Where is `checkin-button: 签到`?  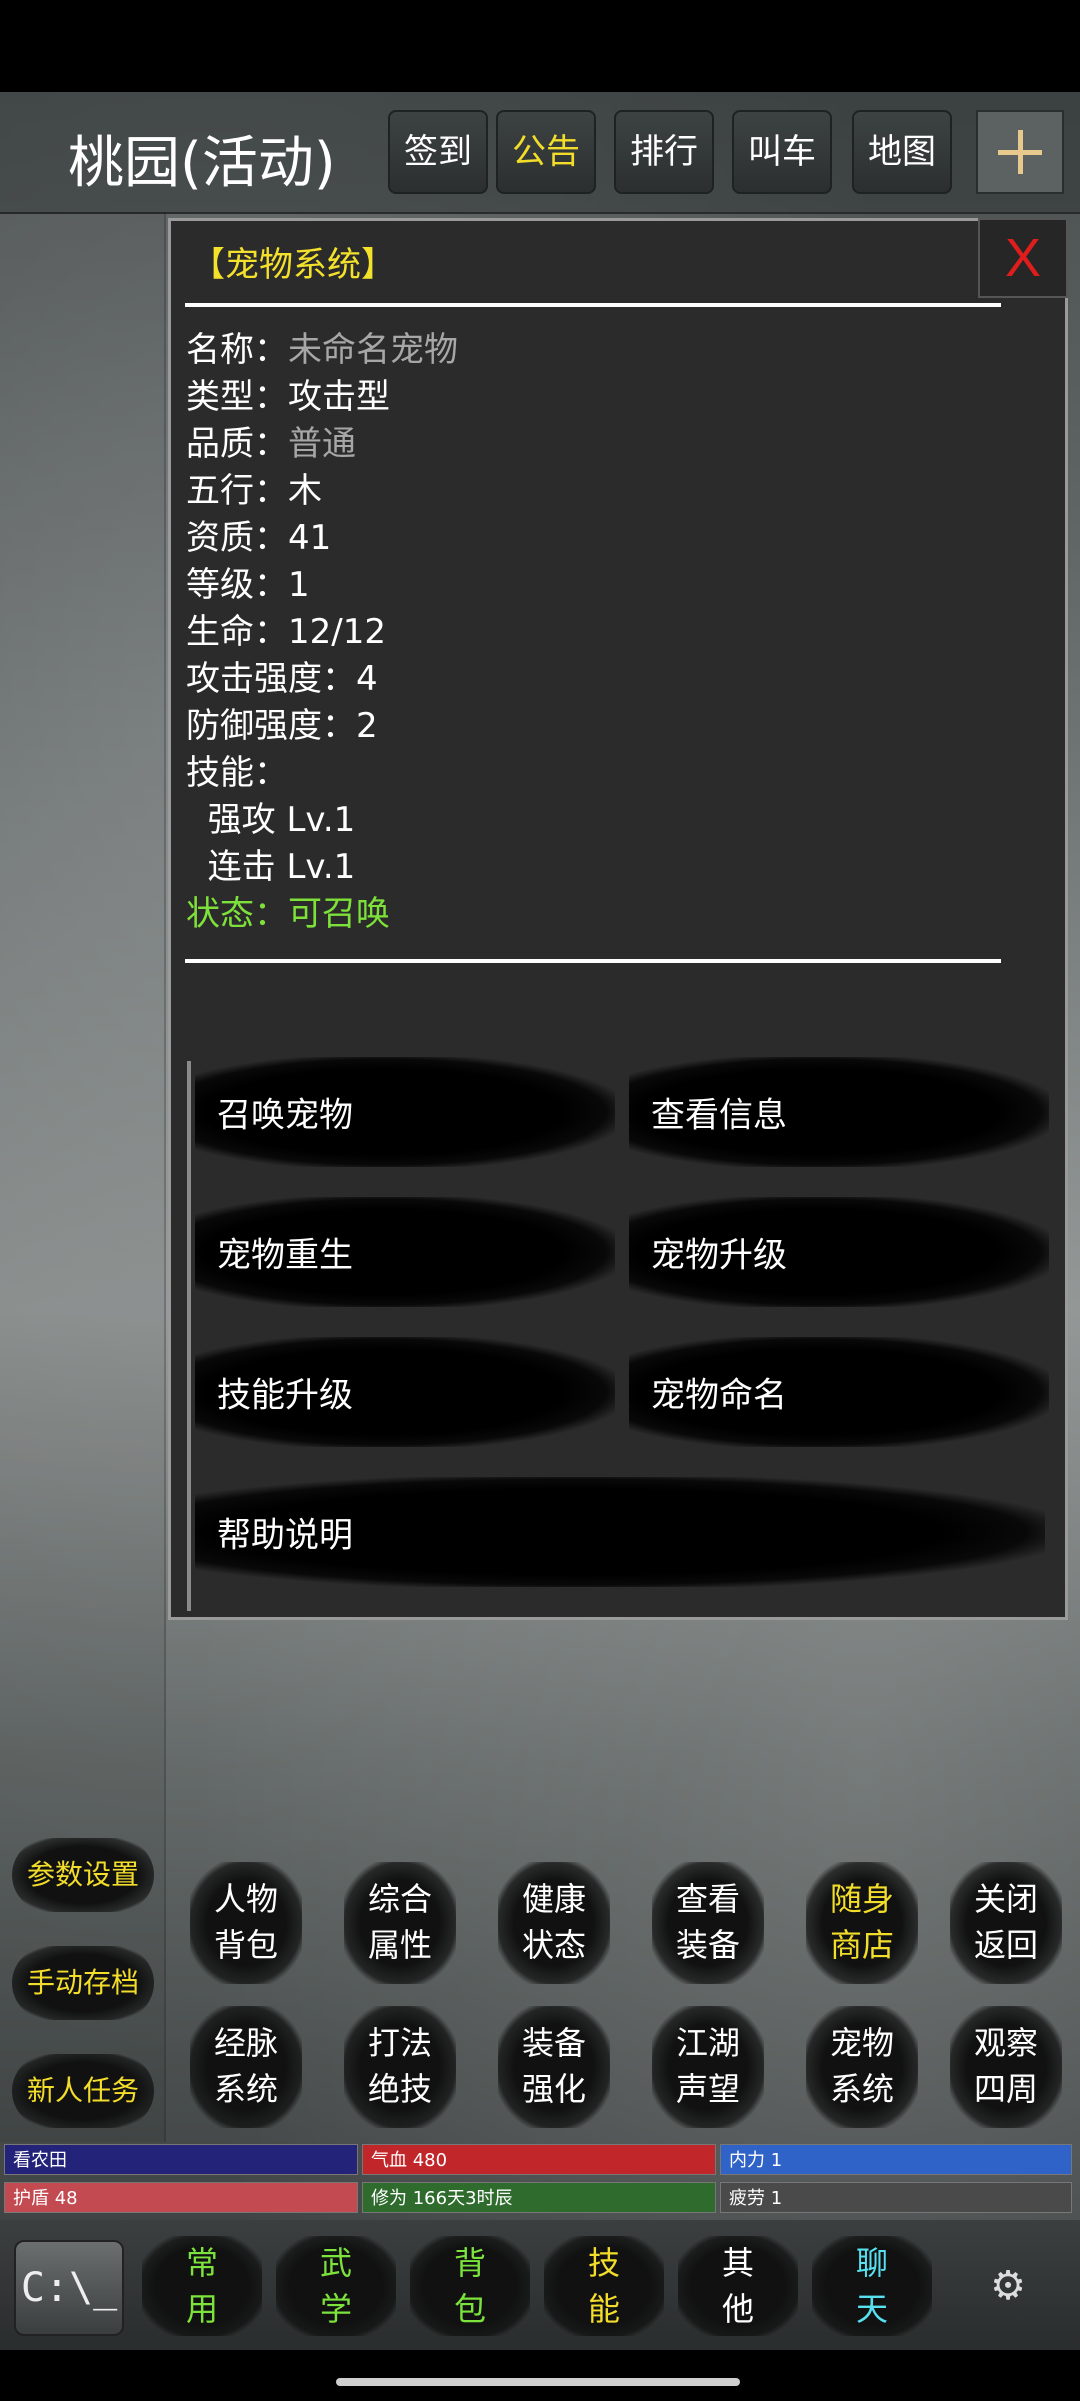
checkin-button: 签到 is located at coordinates (438, 152).